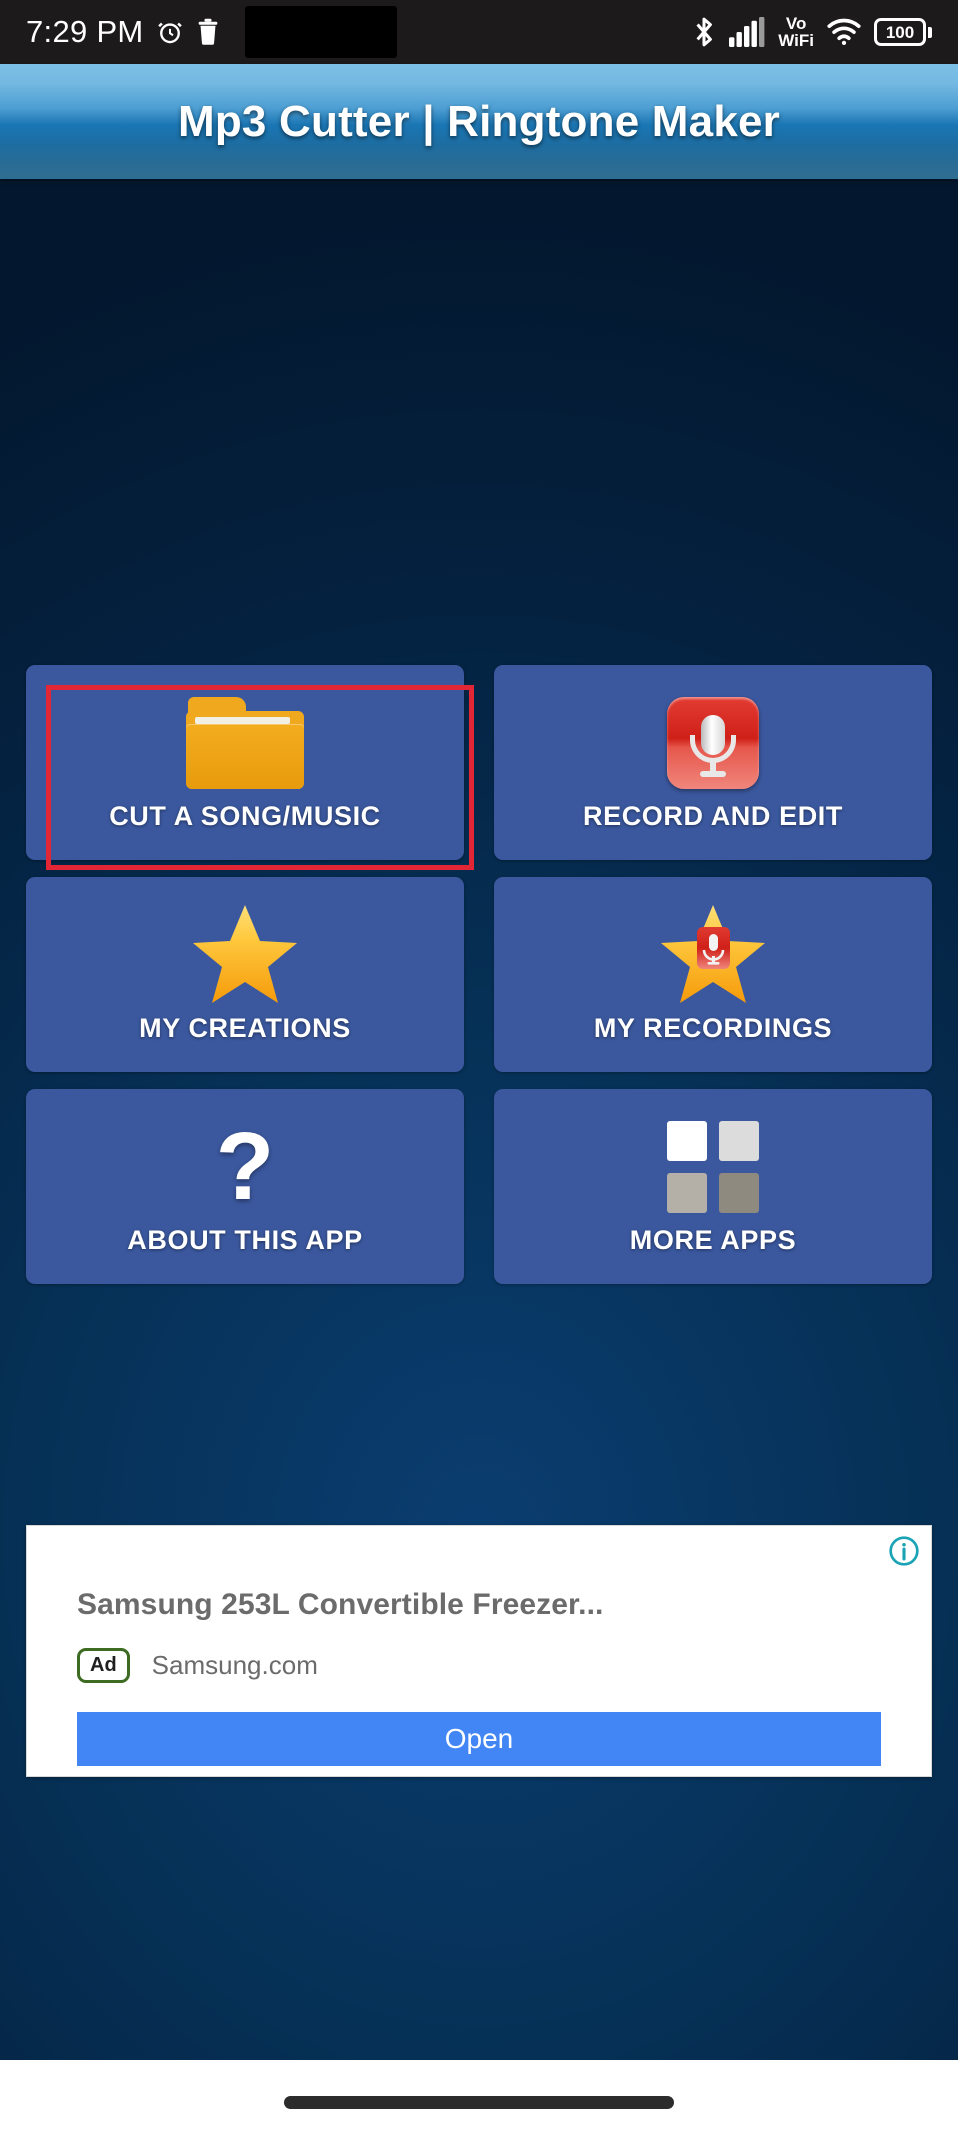 The image size is (958, 2129). Describe the element at coordinates (713, 1240) in the screenshot. I see `tile-label: MORE APPS` at that location.